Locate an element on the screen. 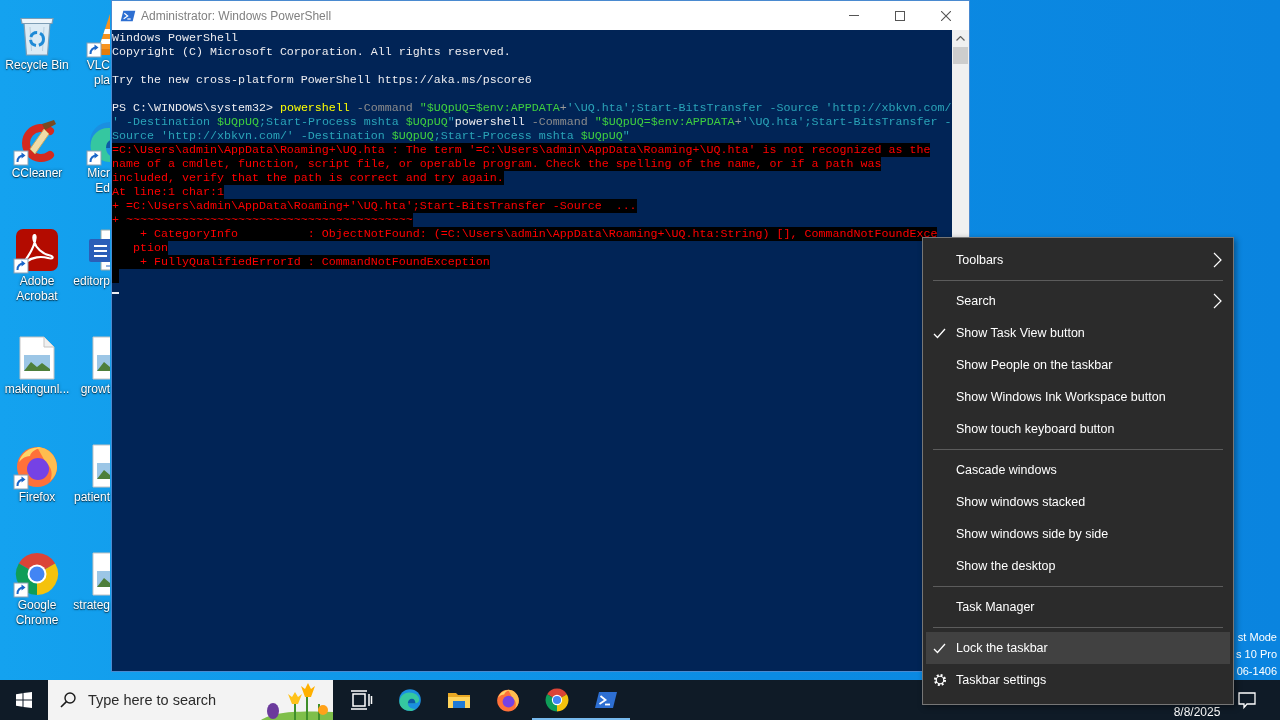 The height and width of the screenshot is (720, 1280). test-mode-text: 06-1406 is located at coordinates (1256, 671).